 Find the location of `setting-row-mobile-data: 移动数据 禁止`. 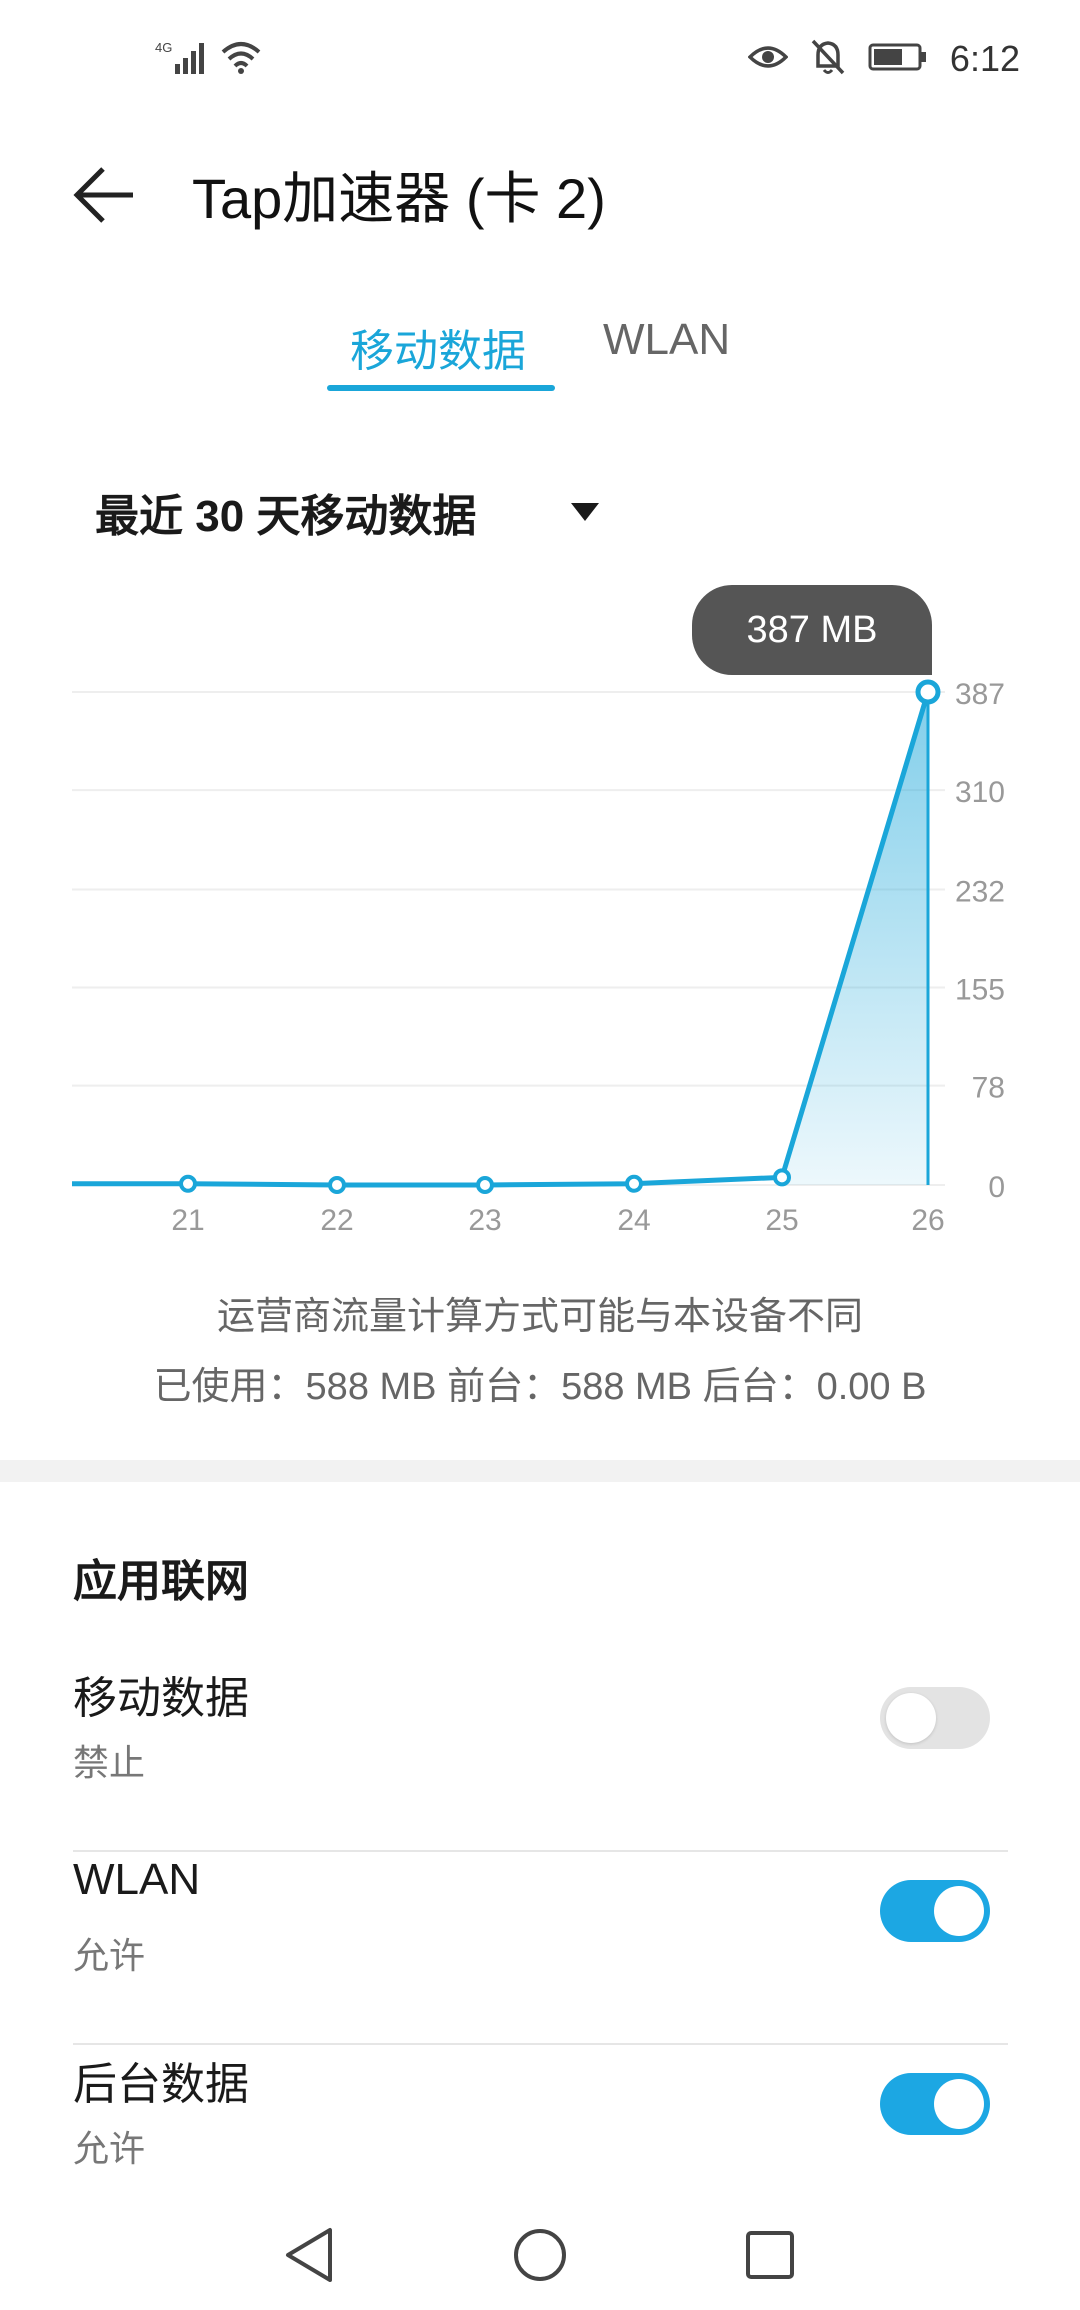

setting-row-mobile-data: 移动数据 禁止 is located at coordinates (540, 1757).